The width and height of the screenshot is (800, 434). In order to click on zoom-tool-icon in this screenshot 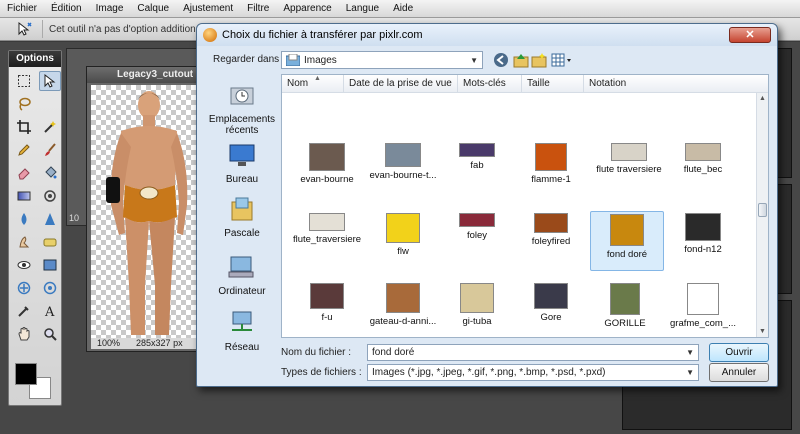, I will do `click(50, 334)`.